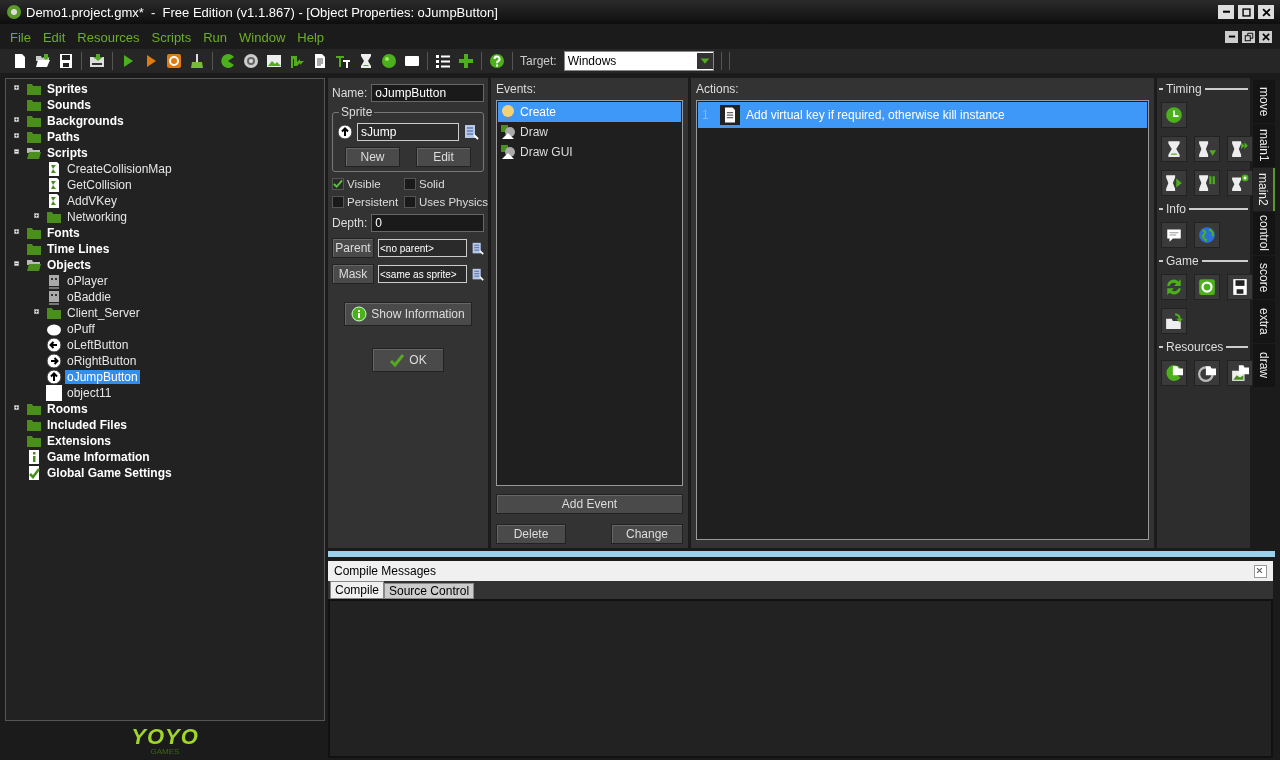  What do you see at coordinates (1264, 145) in the screenshot?
I see `palette-tab: main1` at bounding box center [1264, 145].